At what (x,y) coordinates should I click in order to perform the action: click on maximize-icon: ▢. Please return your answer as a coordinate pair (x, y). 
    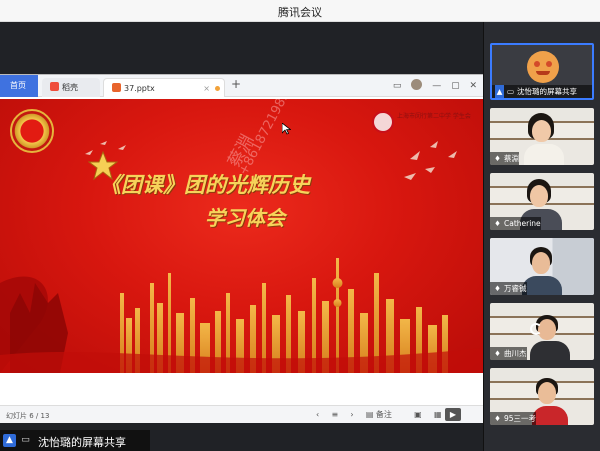
    Looking at the image, I should click on (455, 86).